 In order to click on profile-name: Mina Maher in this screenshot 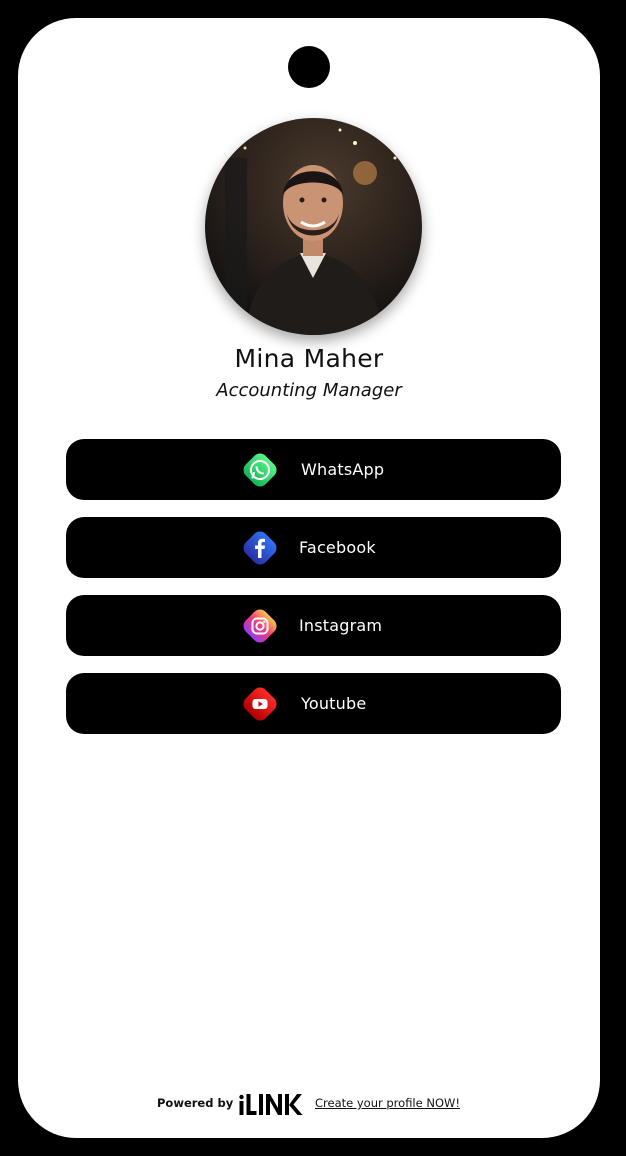, I will do `click(309, 358)`.